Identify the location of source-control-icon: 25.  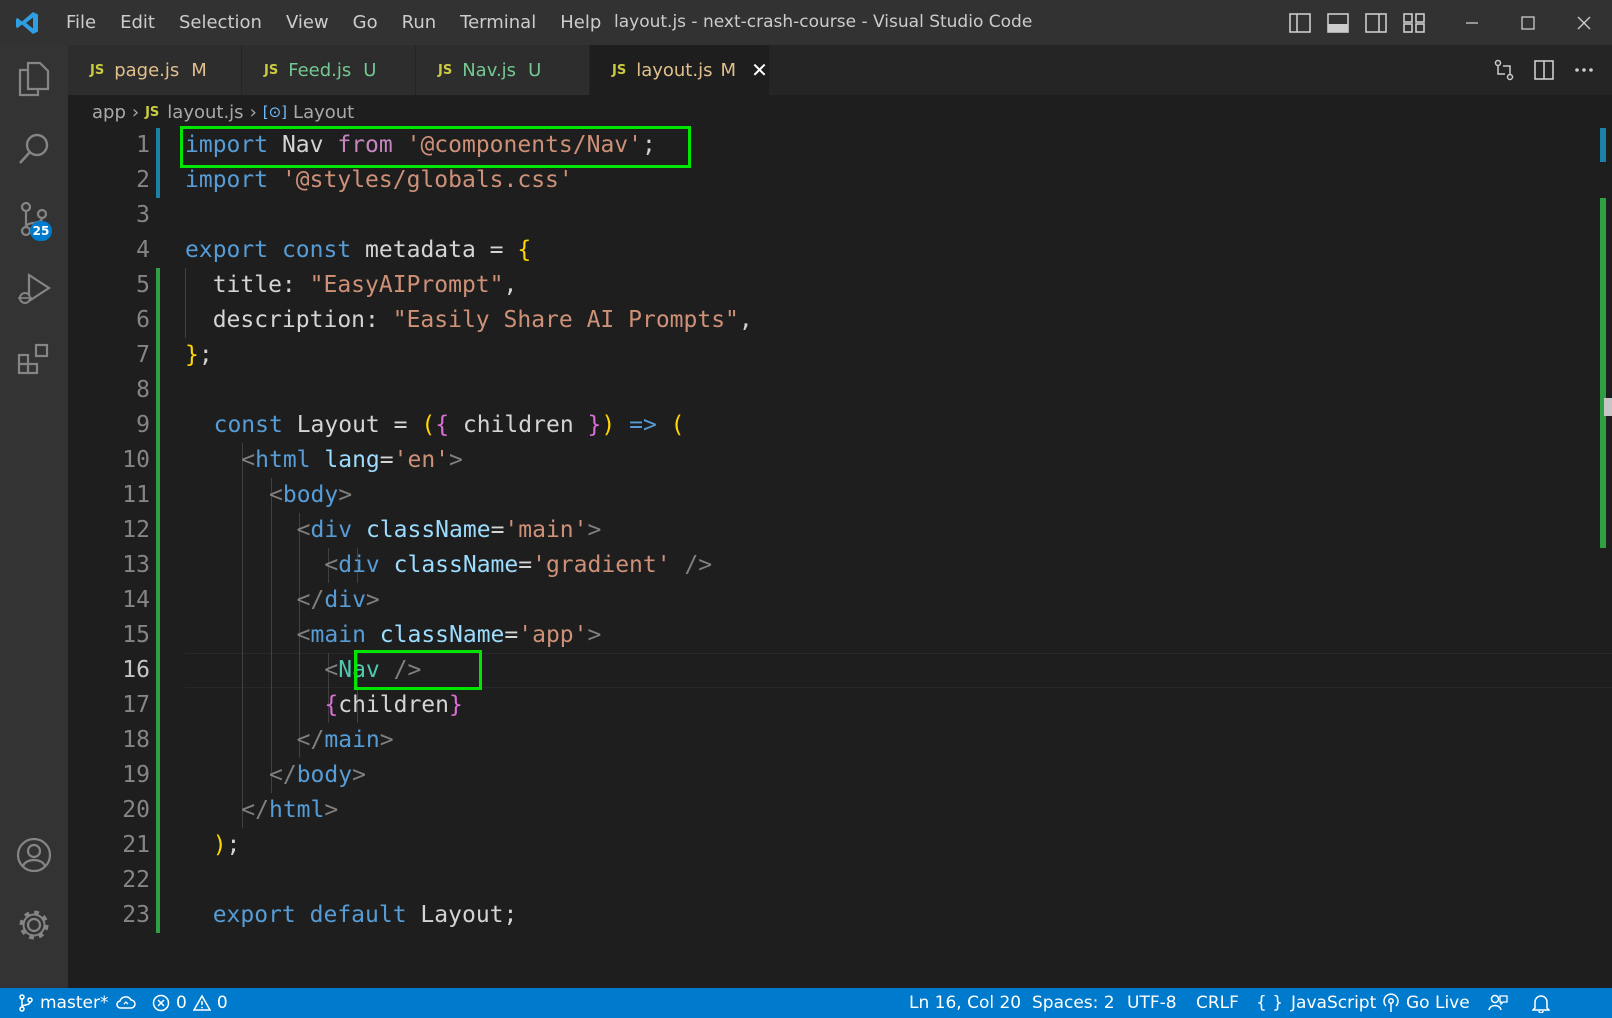
(34, 219).